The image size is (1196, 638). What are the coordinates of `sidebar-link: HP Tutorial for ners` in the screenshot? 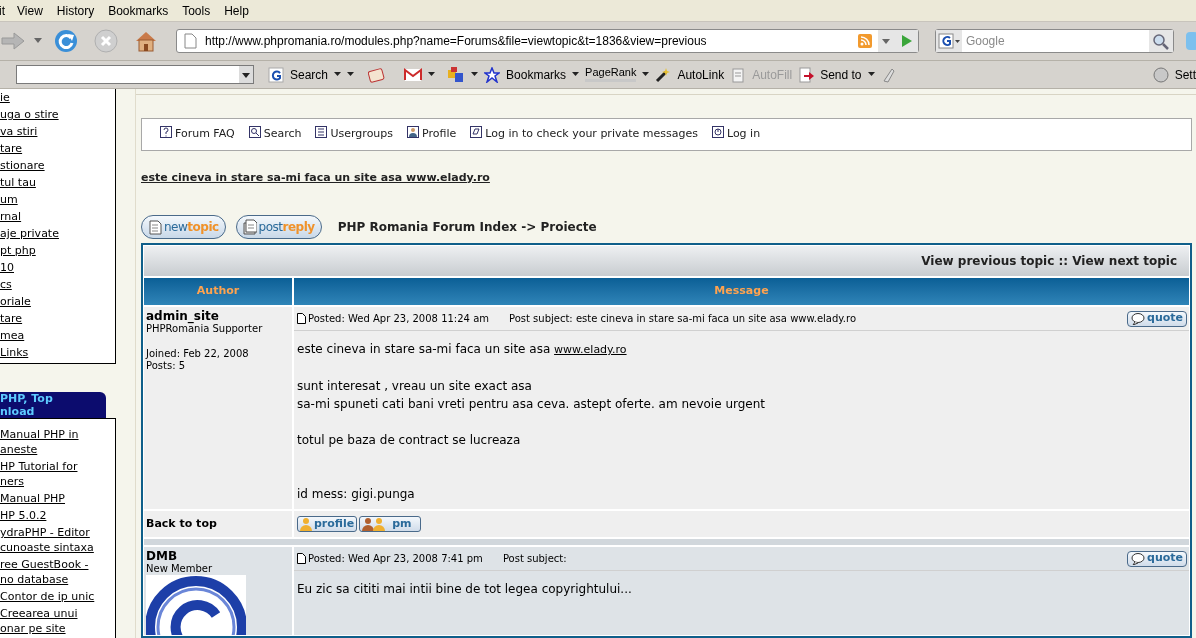 It's located at (57, 473).